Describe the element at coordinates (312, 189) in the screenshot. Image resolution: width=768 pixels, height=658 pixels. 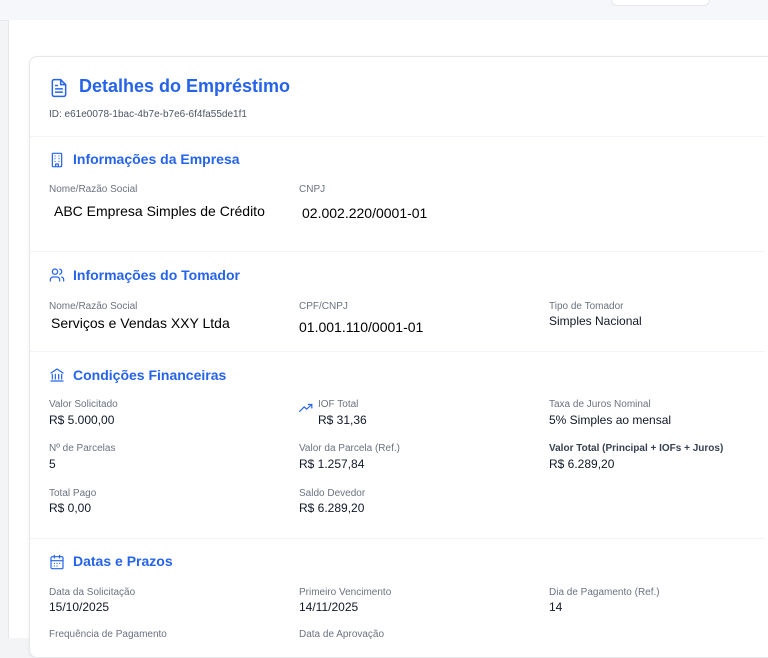
I see `empresa-cnpj-label: CNPJ` at that location.